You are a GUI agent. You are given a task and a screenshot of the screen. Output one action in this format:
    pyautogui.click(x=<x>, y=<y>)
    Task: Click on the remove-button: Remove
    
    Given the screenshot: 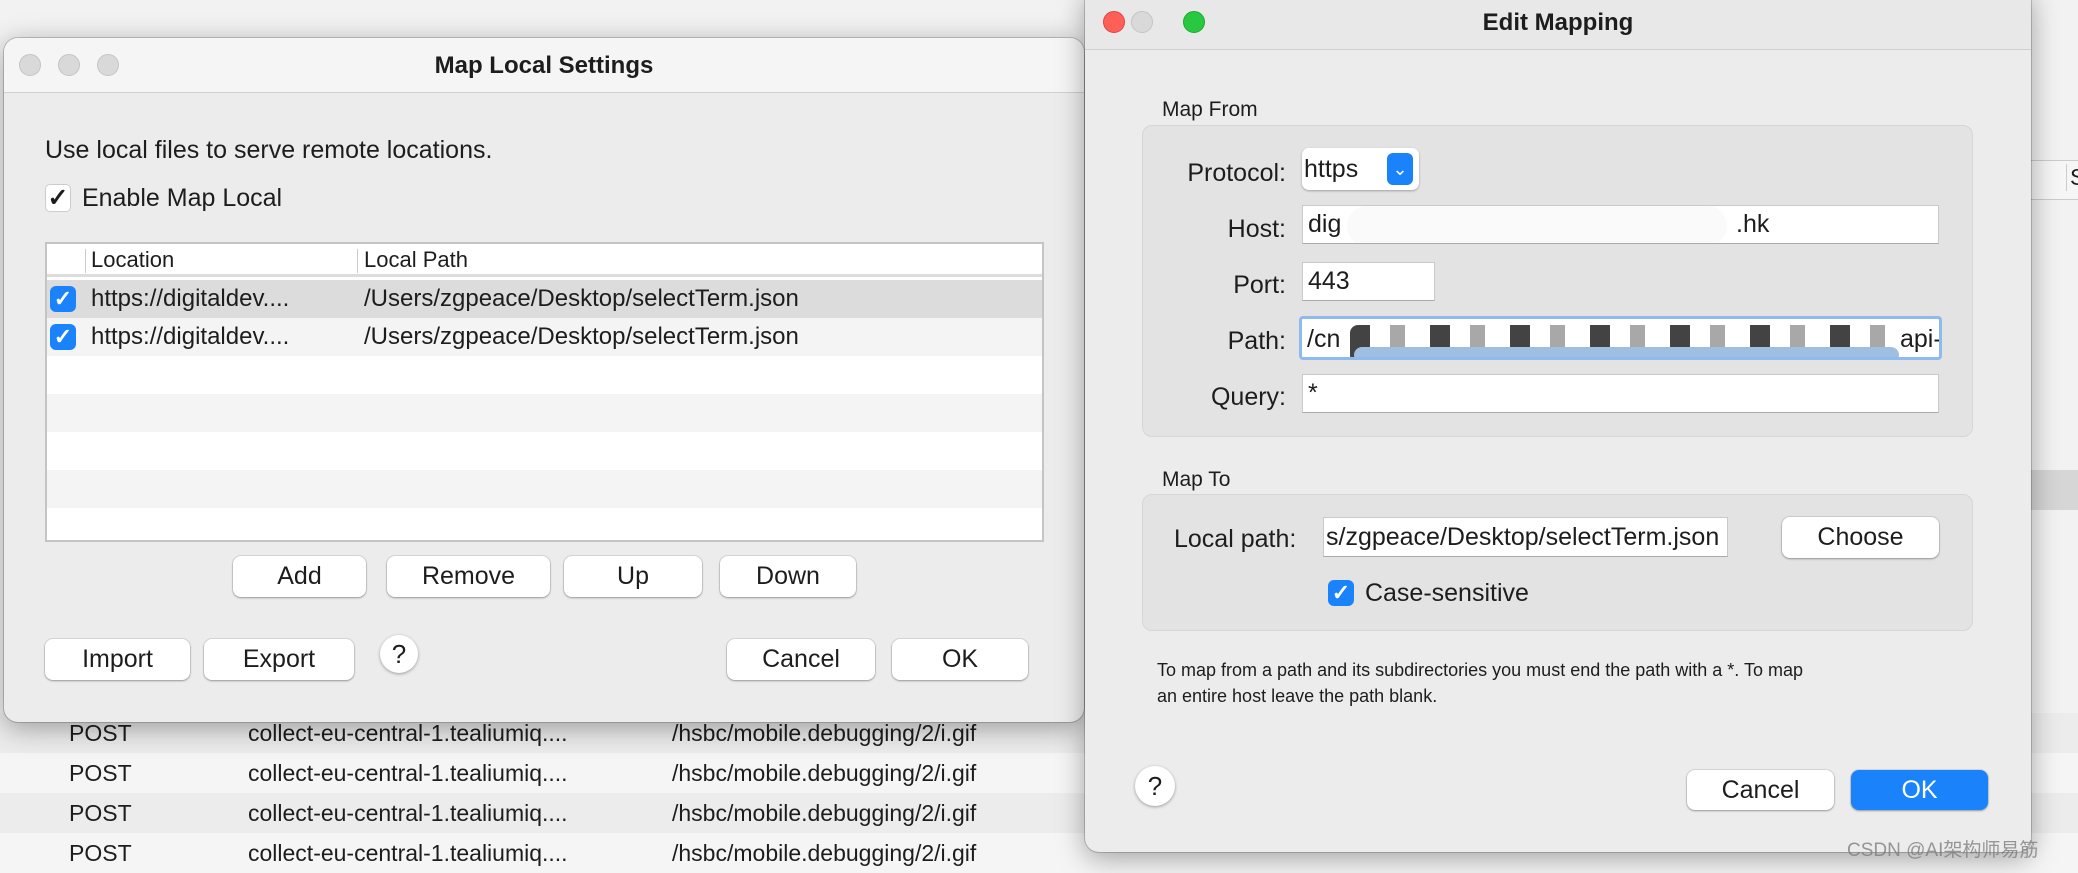 What is the action you would take?
    pyautogui.click(x=468, y=576)
    